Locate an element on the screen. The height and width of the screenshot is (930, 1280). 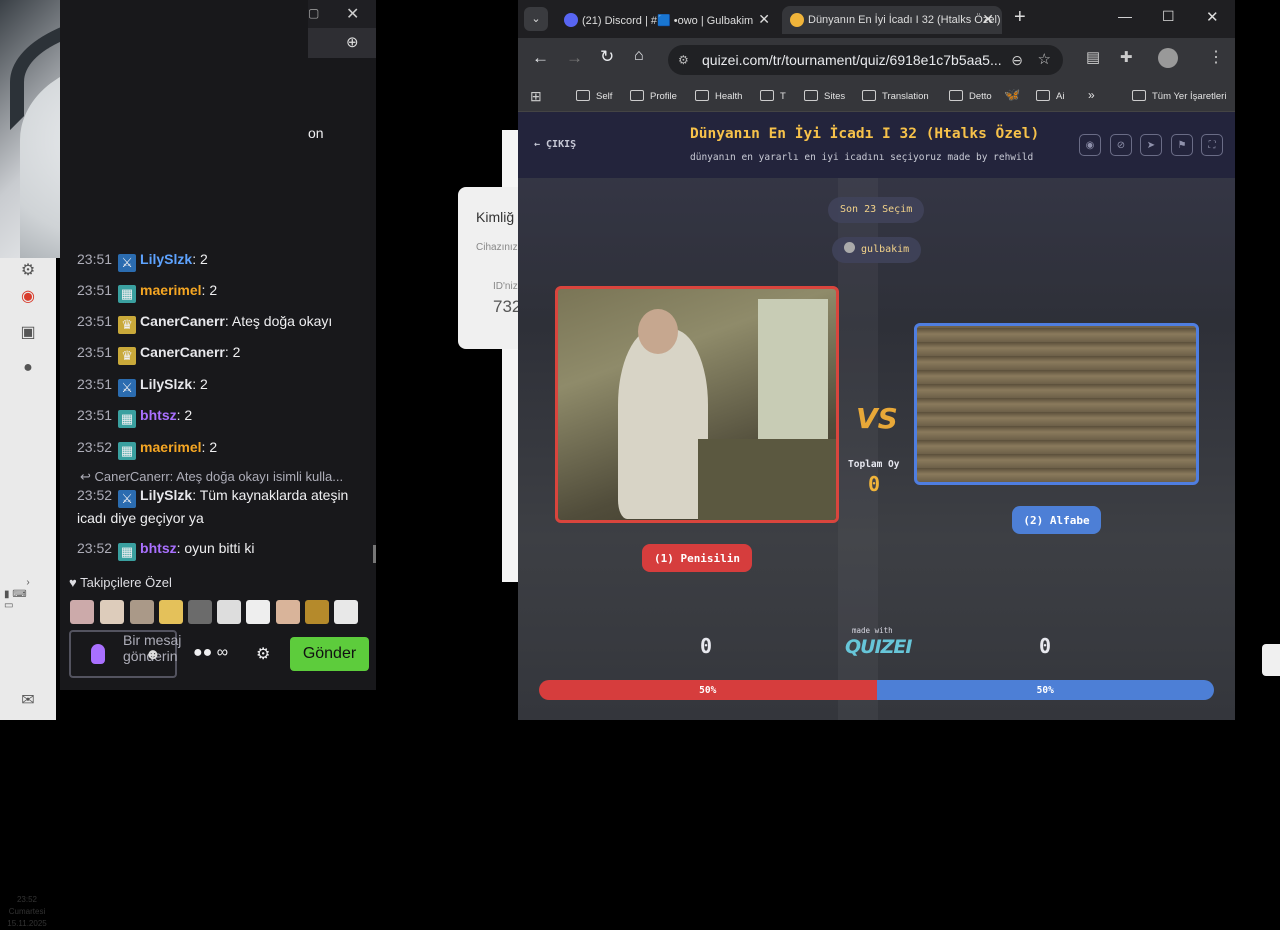
bookmark-self: Self is located at coordinates (594, 96).